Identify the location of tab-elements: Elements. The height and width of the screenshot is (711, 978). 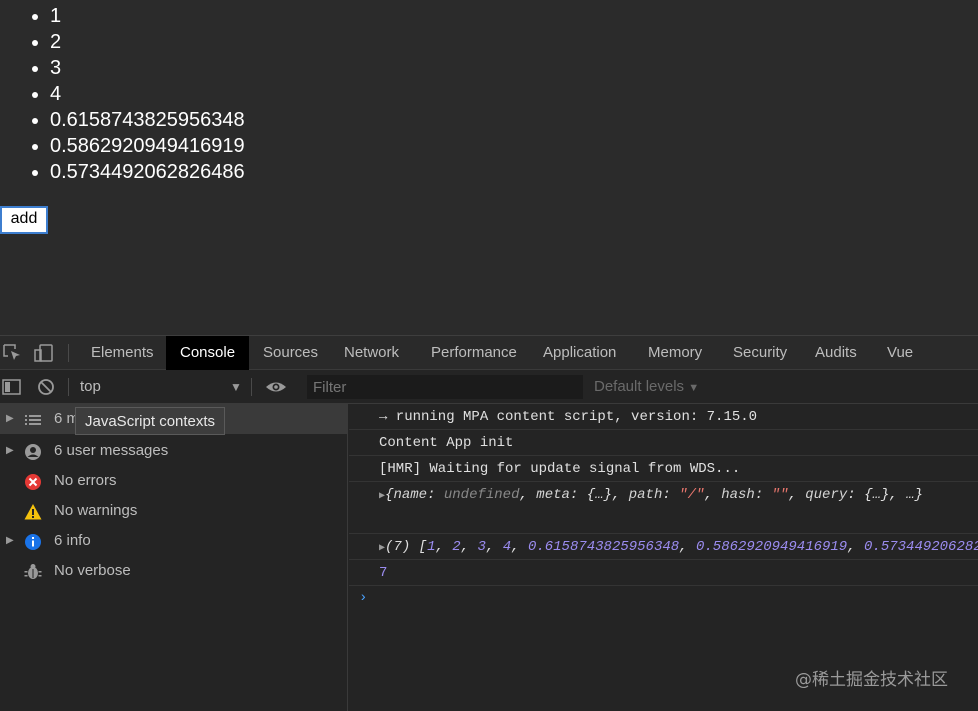
(122, 353).